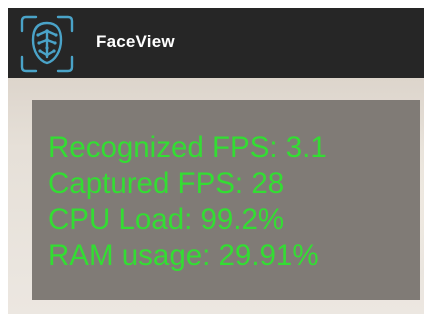 Image resolution: width=432 pixels, height=321 pixels. I want to click on recognized-fps-readout: Recognized FPS: 3.1, so click(187, 147).